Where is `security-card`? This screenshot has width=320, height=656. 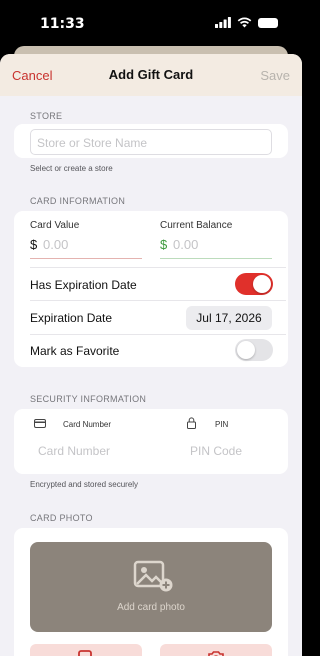 security-card is located at coordinates (151, 441).